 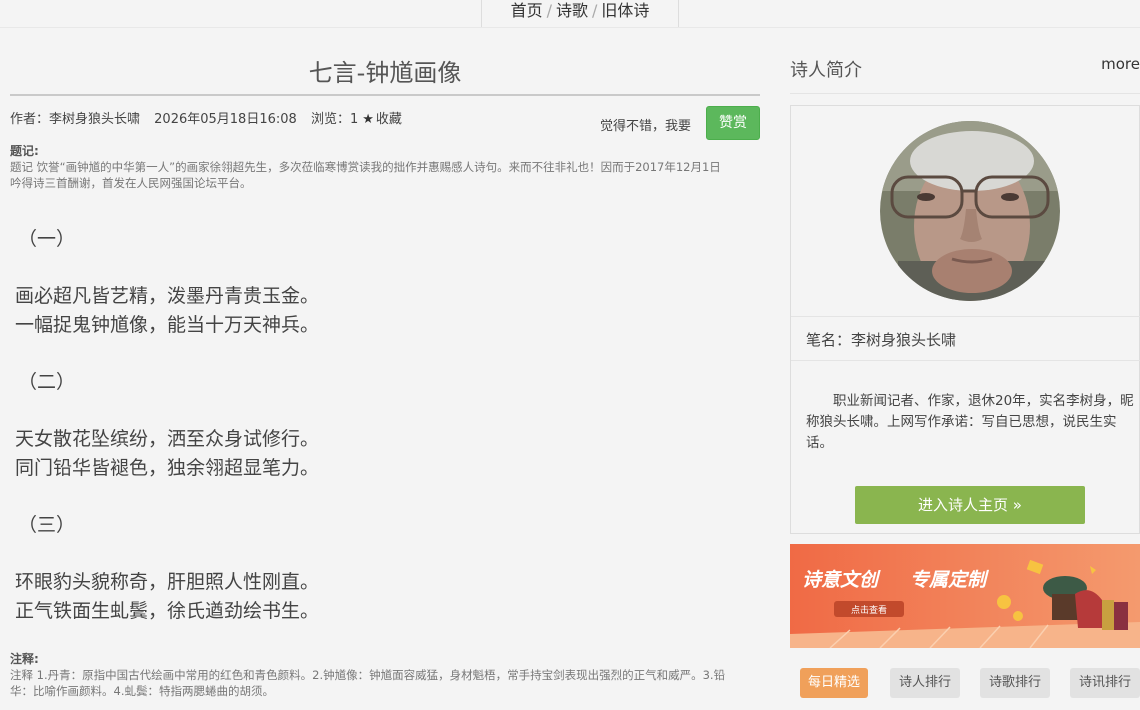 I want to click on poem-section-title: （二）, so click(x=47, y=382).